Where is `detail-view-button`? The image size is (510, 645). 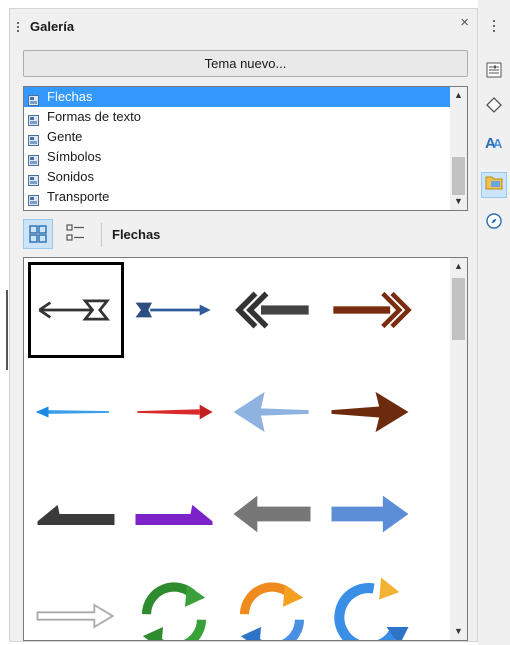 detail-view-button is located at coordinates (76, 234).